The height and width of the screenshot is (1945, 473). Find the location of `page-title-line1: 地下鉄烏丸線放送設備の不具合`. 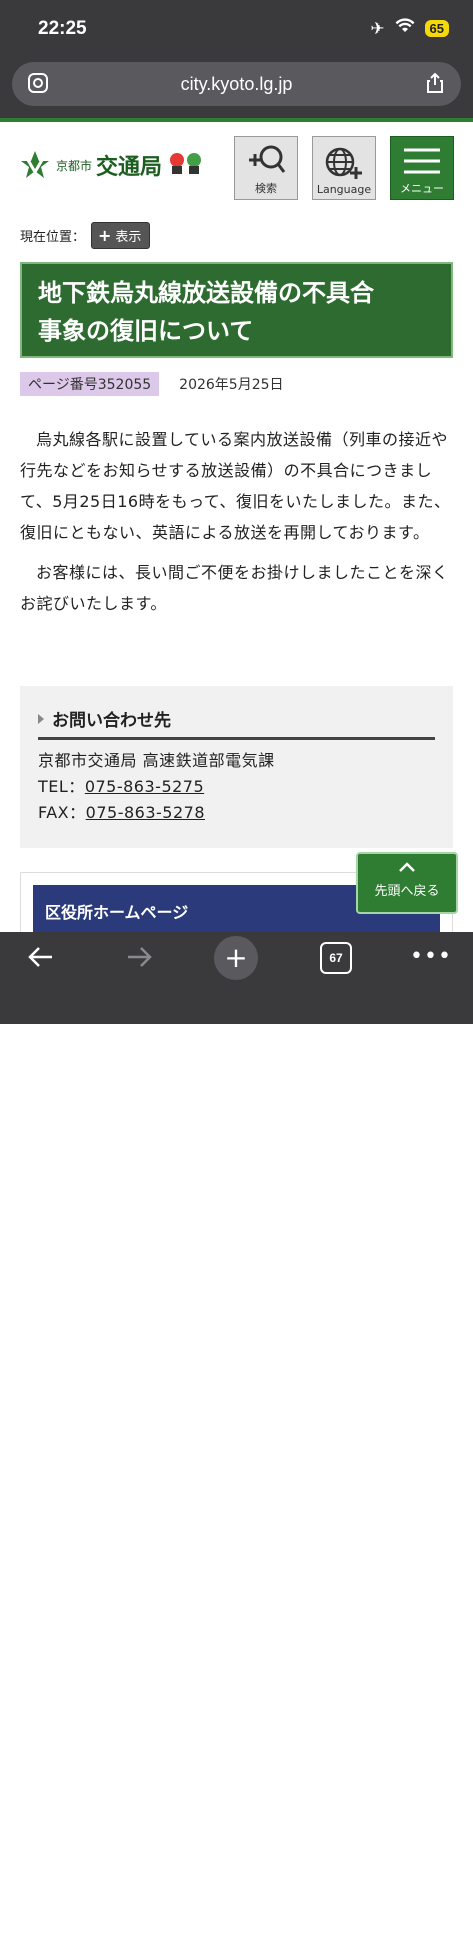

page-title-line1: 地下鉄烏丸線放送設備の不具合 is located at coordinates (206, 293).